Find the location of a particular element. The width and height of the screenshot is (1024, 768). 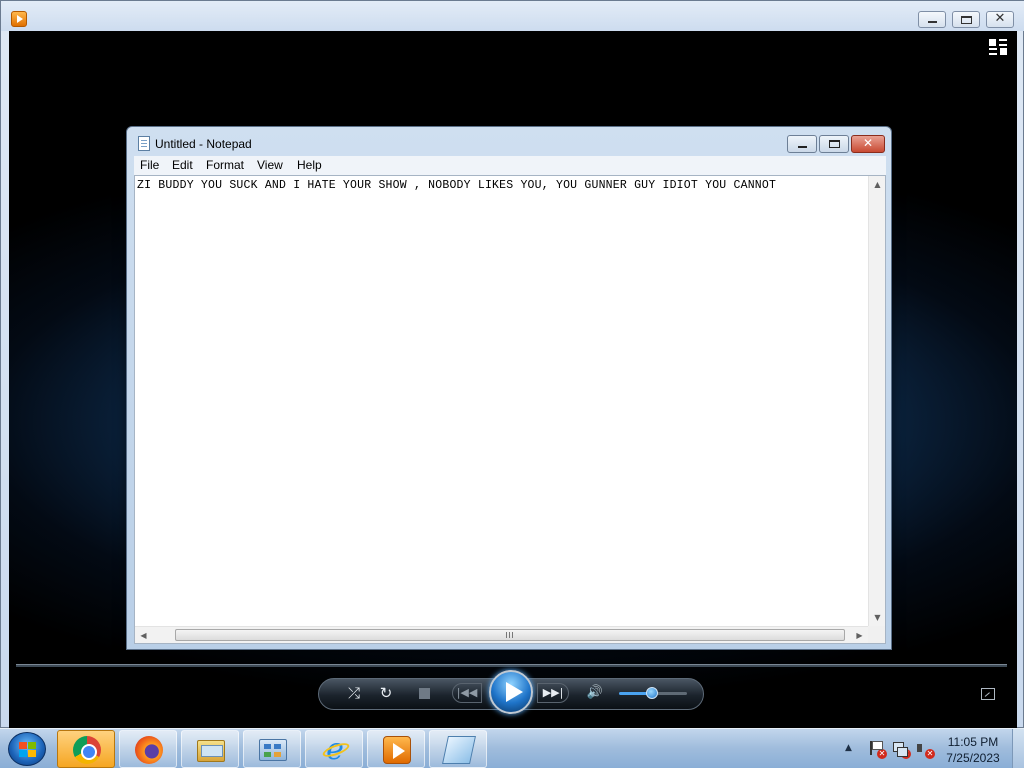

switch-library-icon is located at coordinates (992, 42).